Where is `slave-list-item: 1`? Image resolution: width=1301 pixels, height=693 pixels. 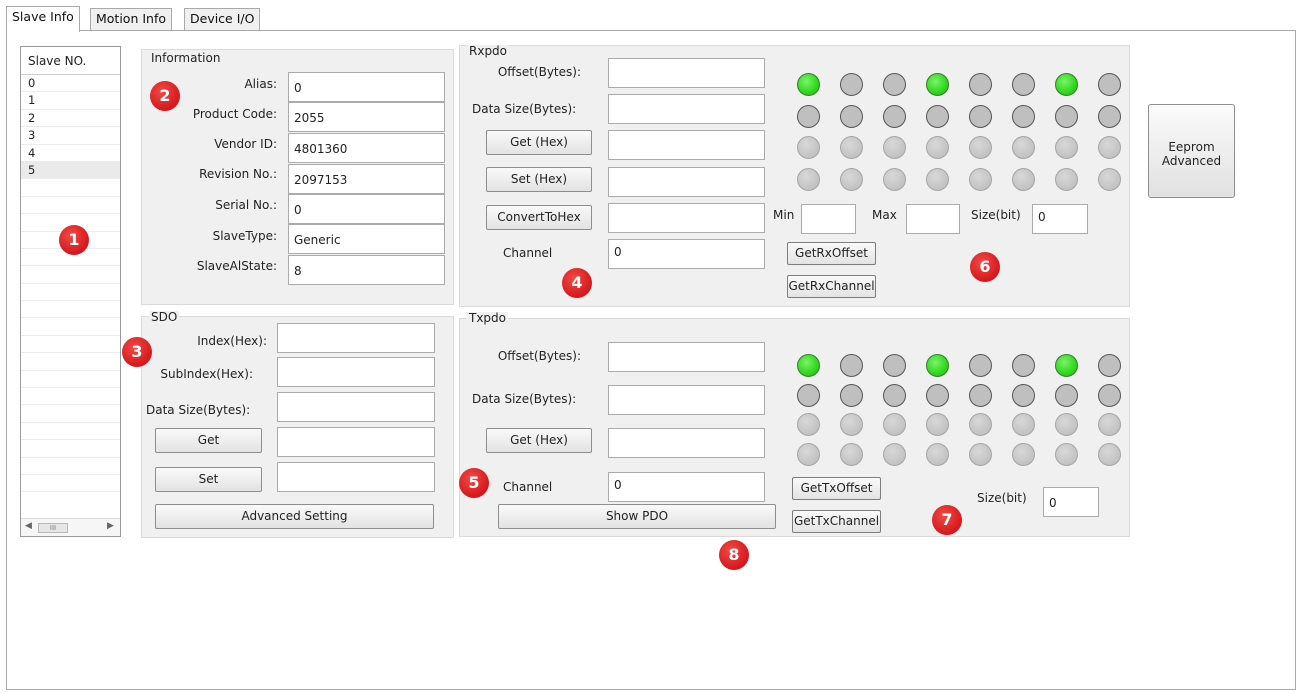 slave-list-item: 1 is located at coordinates (70, 101).